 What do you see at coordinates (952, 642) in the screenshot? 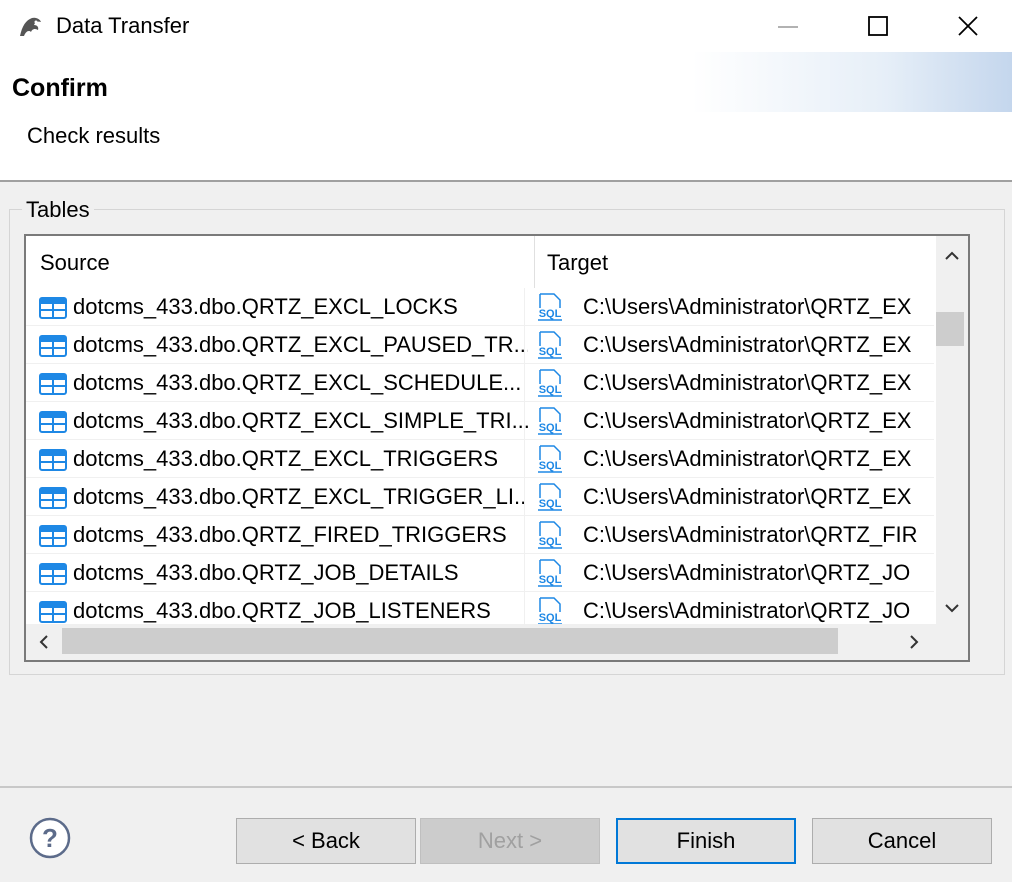
I see `scrollbar-corner` at bounding box center [952, 642].